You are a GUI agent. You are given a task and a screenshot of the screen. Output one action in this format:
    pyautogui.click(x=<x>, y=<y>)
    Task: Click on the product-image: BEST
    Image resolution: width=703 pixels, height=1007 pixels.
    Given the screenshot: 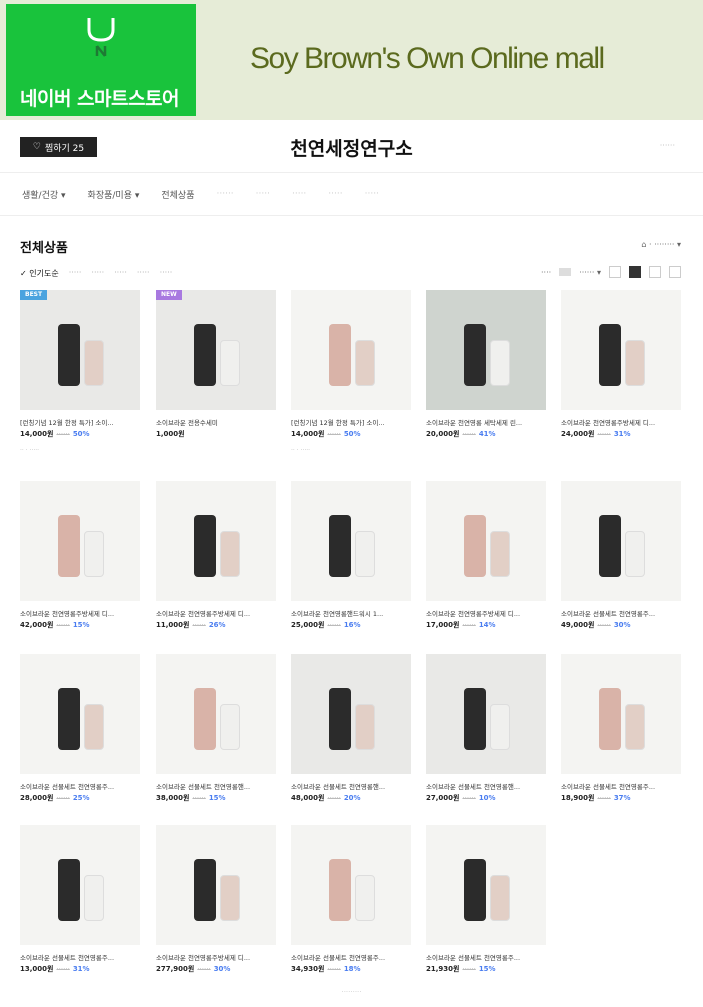 What is the action you would take?
    pyautogui.click(x=80, y=350)
    